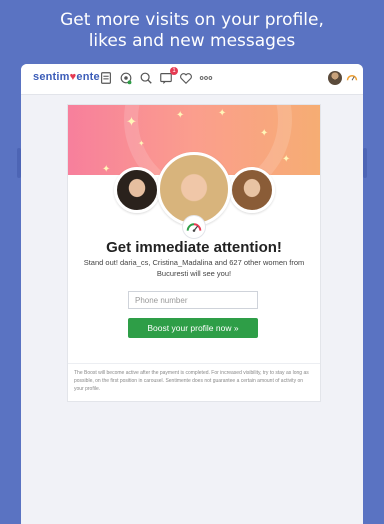  What do you see at coordinates (252, 190) in the screenshot?
I see `profile-photo-right` at bounding box center [252, 190].